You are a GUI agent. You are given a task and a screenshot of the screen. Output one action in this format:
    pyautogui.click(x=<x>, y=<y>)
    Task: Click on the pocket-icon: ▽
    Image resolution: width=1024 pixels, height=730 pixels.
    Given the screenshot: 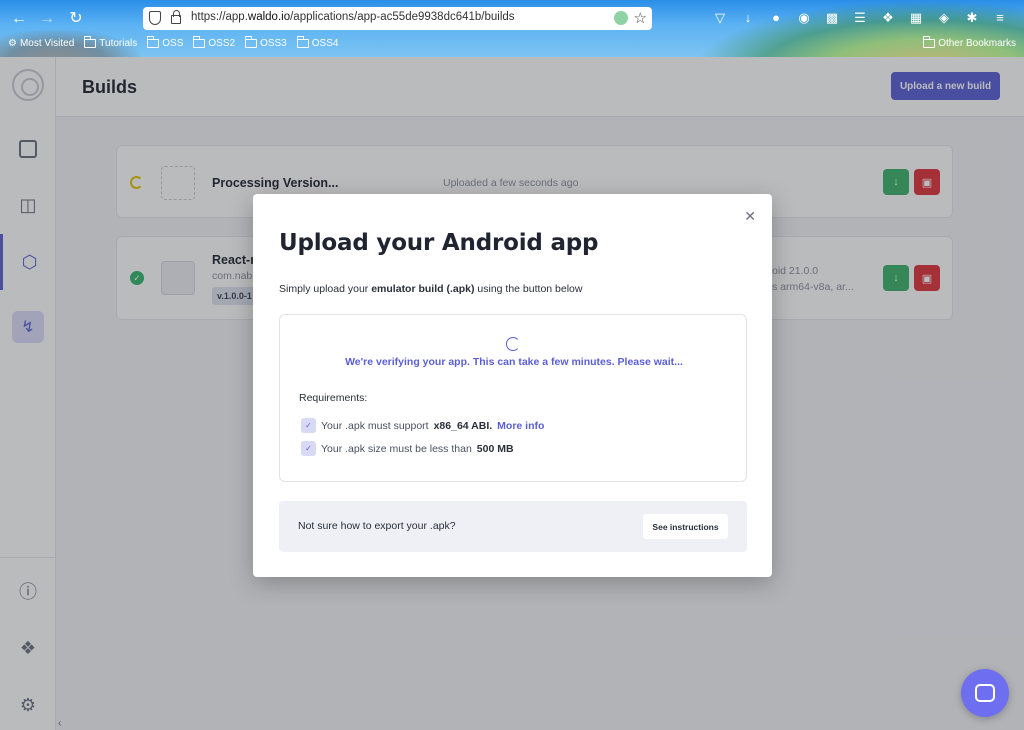 What is the action you would take?
    pyautogui.click(x=720, y=18)
    